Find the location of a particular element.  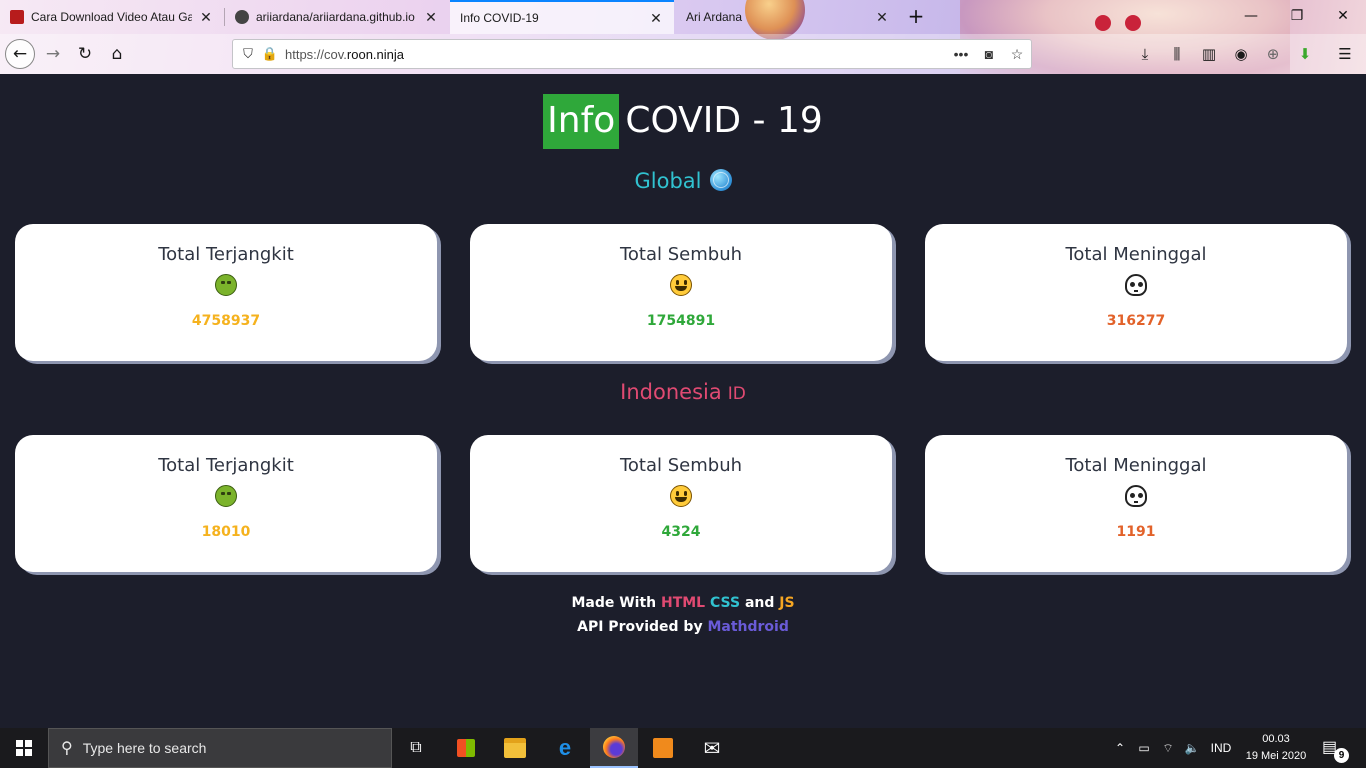

notification-center-button: ▤ 9 is located at coordinates (1335, 750).